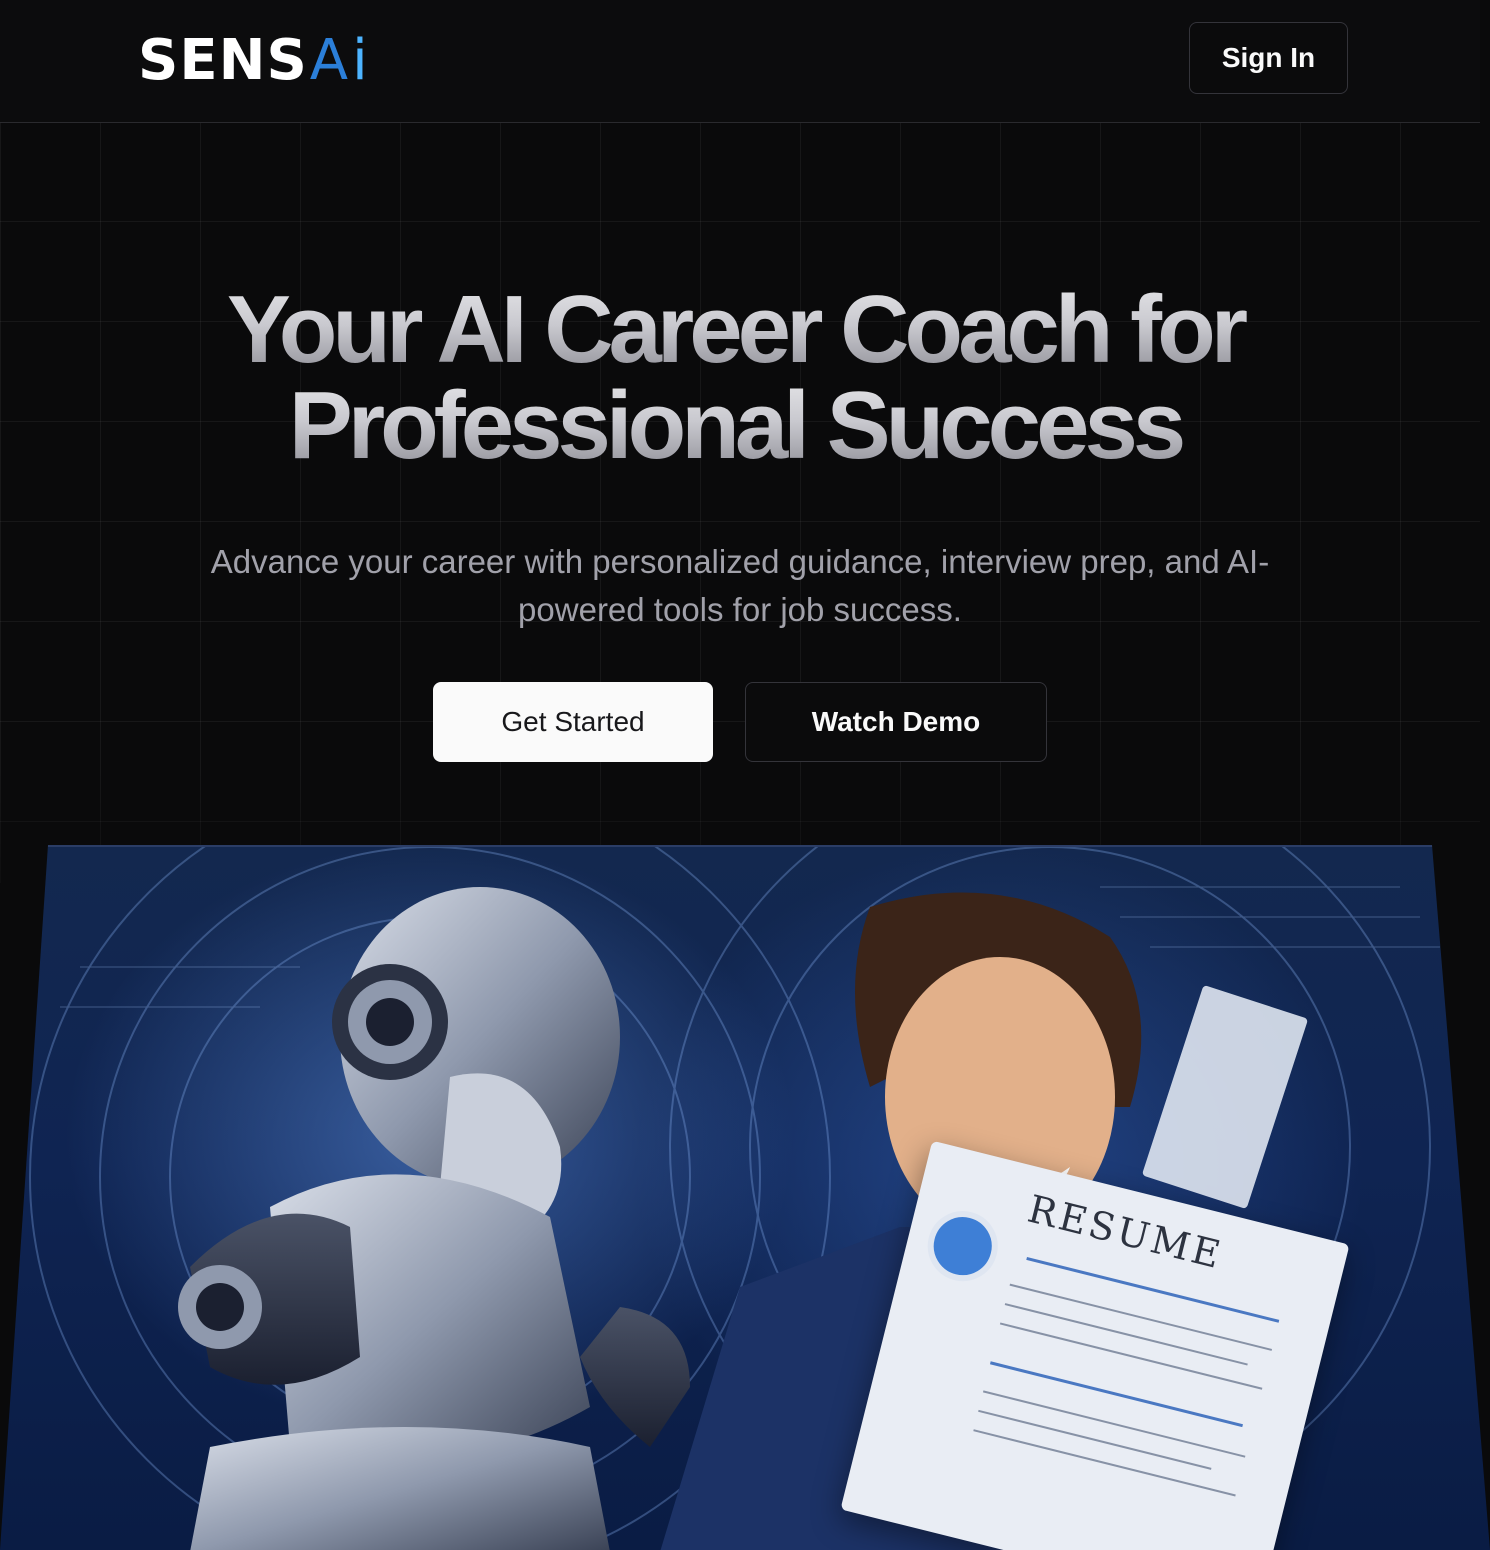  Describe the element at coordinates (1268, 58) in the screenshot. I see `sign-in-button: Sign In` at that location.